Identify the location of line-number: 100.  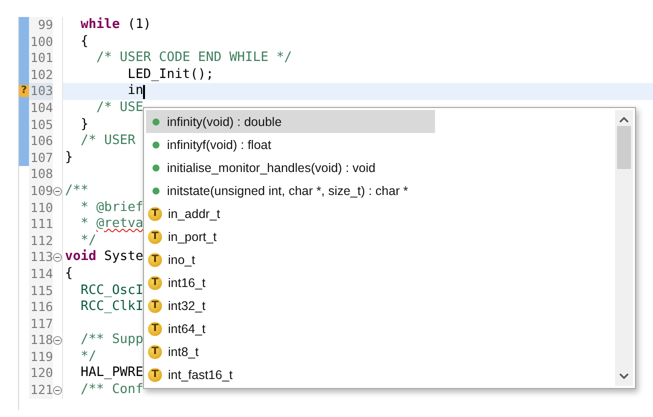
(41, 42).